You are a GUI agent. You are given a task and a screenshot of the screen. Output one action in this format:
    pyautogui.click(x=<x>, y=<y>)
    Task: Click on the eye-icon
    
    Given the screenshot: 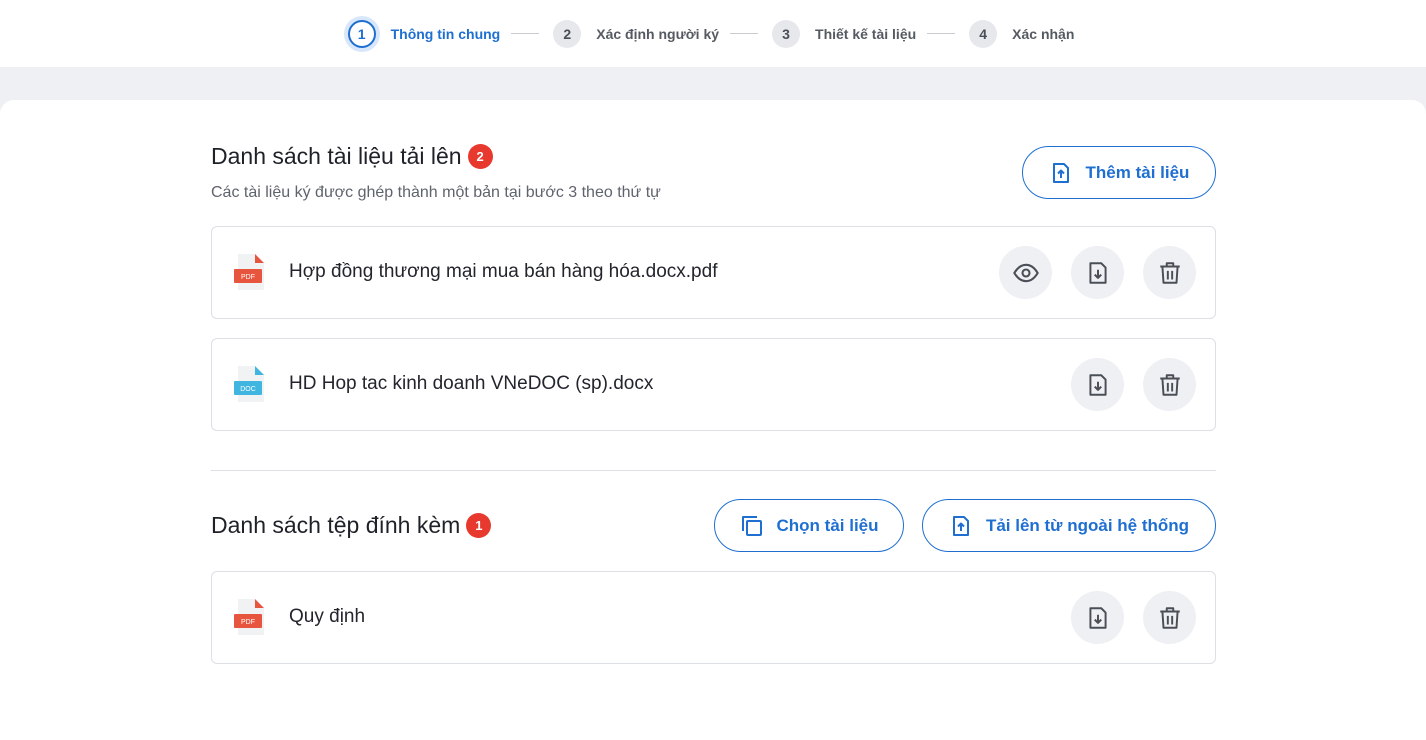 What is the action you would take?
    pyautogui.click(x=1025, y=272)
    